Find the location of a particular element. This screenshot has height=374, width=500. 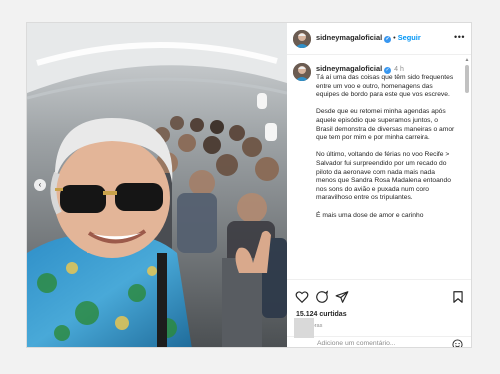

comment-icon is located at coordinates (322, 297).